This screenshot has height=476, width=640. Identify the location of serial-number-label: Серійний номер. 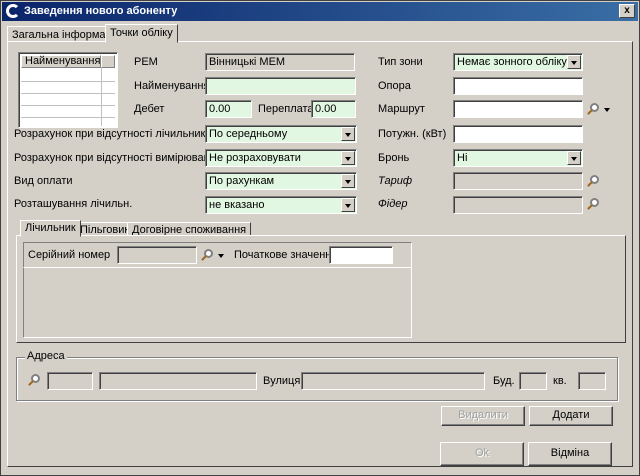
(69, 255).